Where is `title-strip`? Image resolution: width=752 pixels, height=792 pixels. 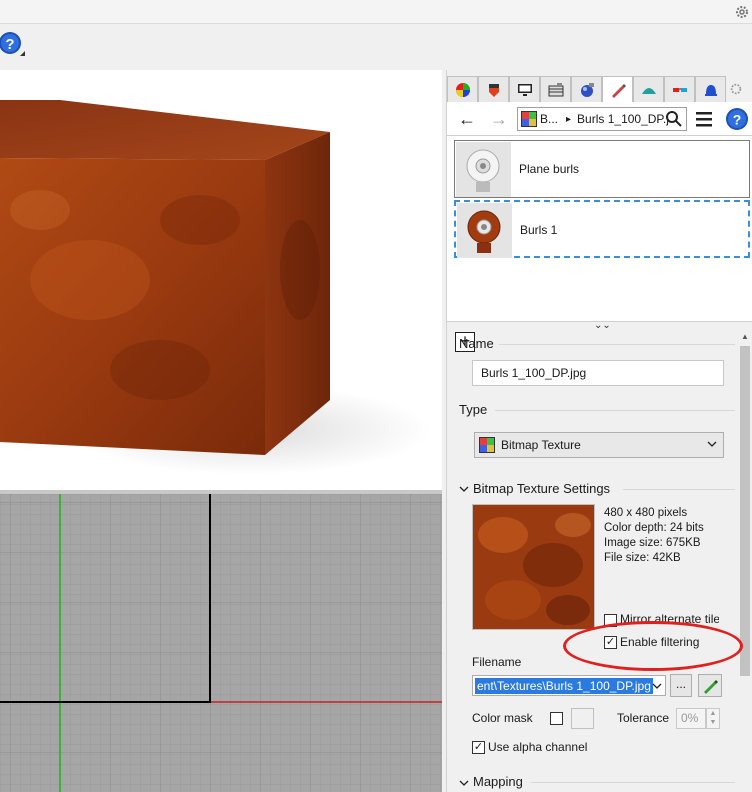 title-strip is located at coordinates (376, 12).